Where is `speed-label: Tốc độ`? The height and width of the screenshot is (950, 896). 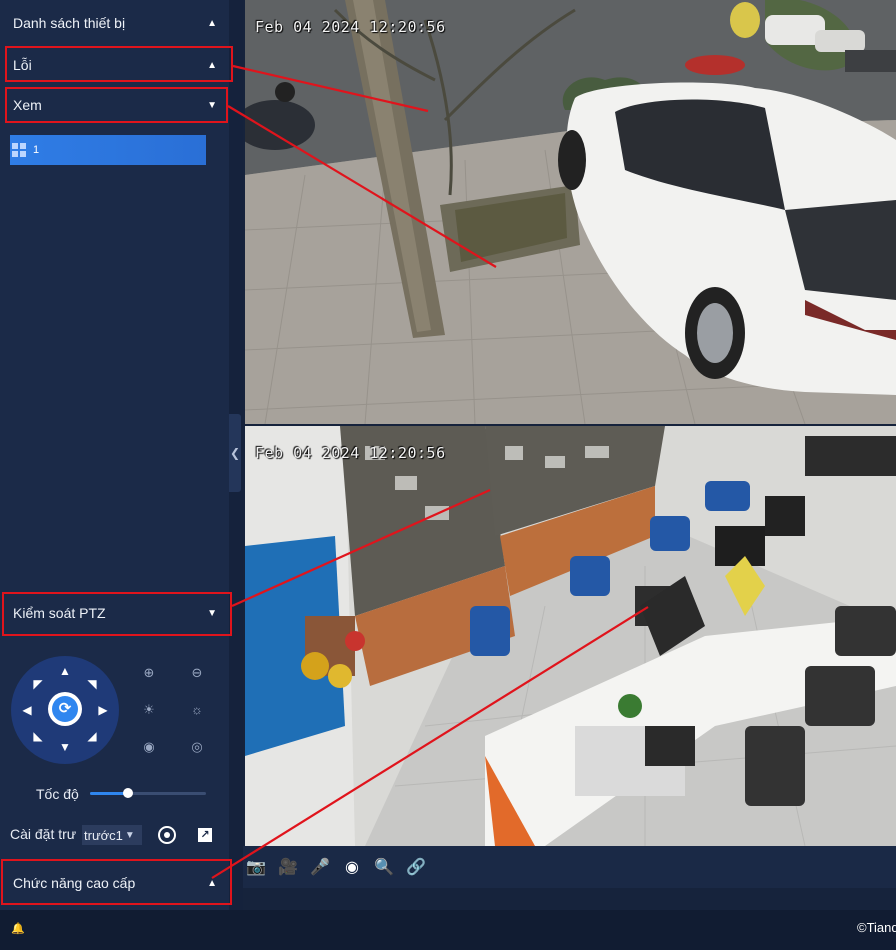 speed-label: Tốc độ is located at coordinates (57, 794).